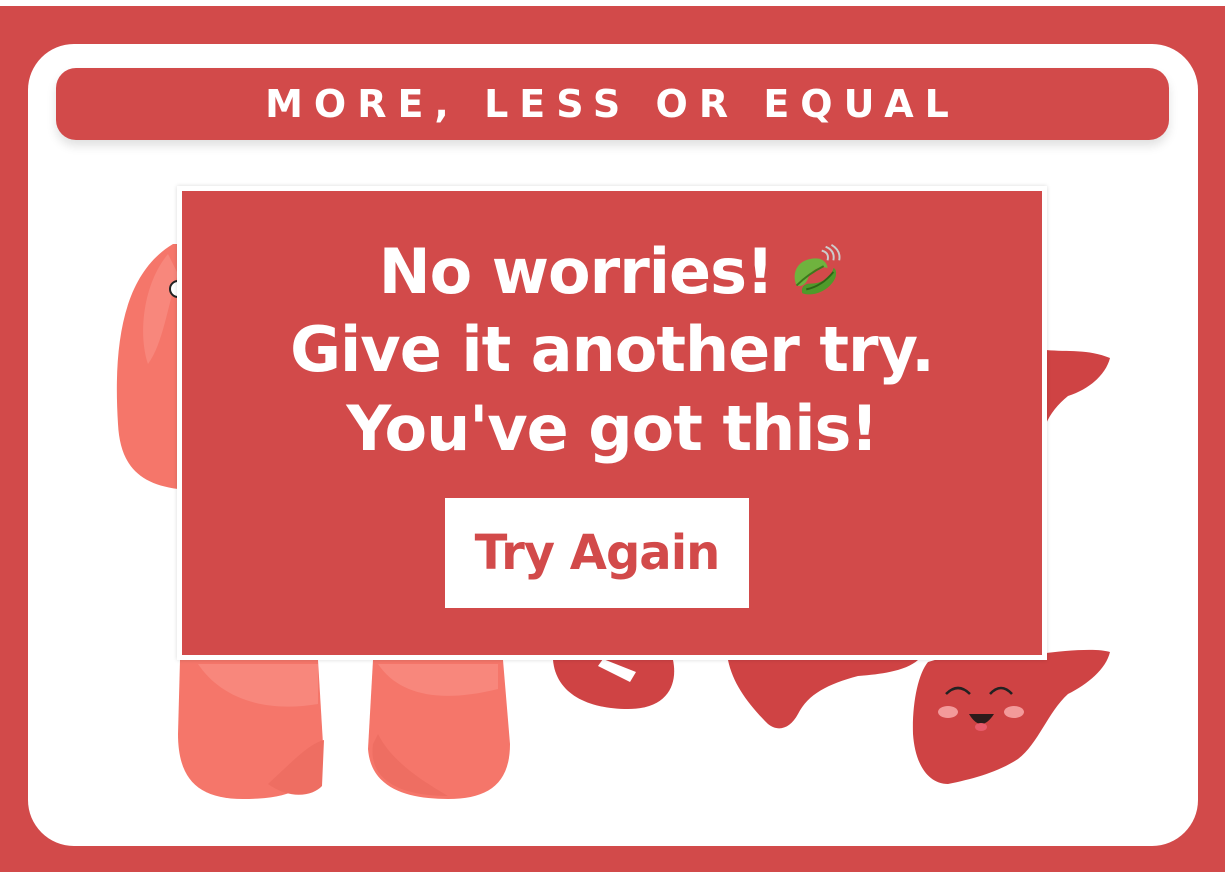 This screenshot has width=1225, height=878. Describe the element at coordinates (614, 684) in the screenshot. I see `stomach-organ` at that location.